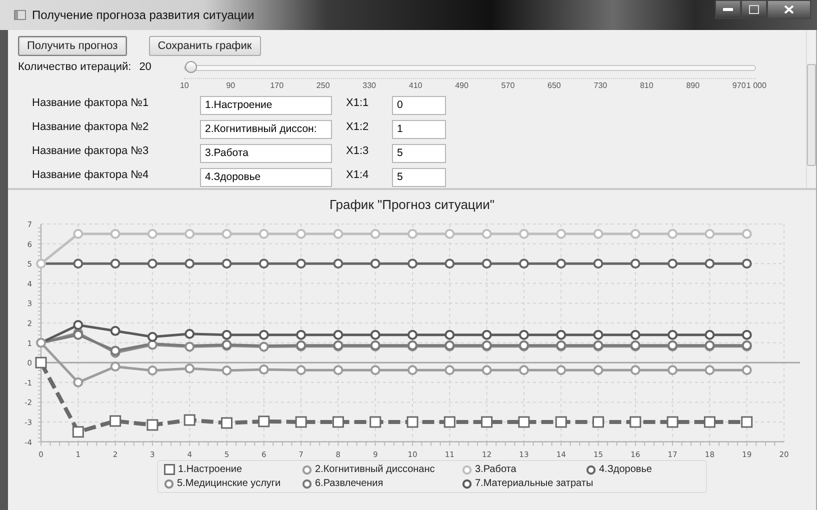 Image resolution: width=817 pixels, height=510 pixels. Describe the element at coordinates (277, 85) in the screenshot. I see `slider-tick-label: 170` at that location.